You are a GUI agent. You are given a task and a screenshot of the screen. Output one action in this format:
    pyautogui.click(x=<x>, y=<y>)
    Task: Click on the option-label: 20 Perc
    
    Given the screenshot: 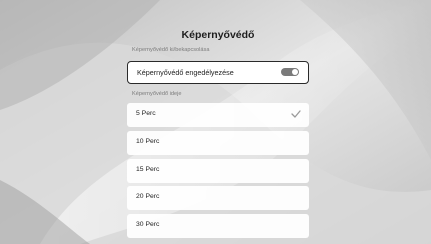 What is the action you would take?
    pyautogui.click(x=148, y=197)
    